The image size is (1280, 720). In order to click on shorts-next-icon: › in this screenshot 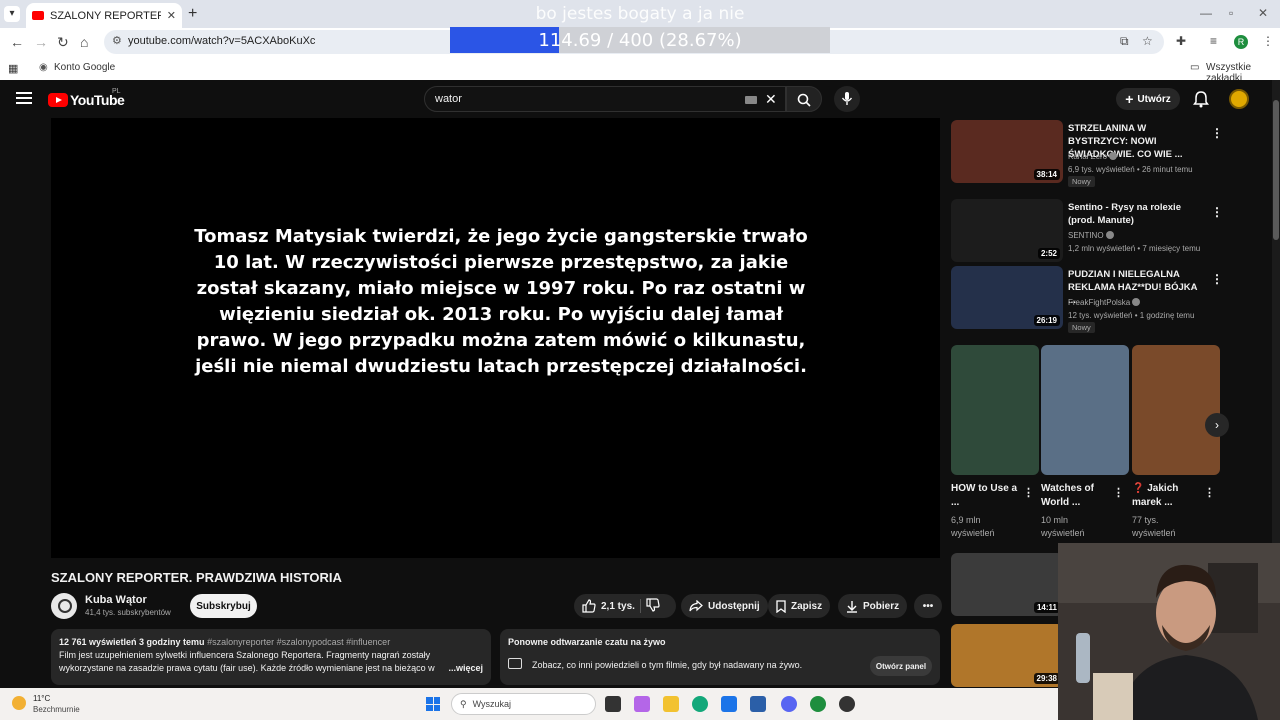, I will do `click(1217, 425)`.